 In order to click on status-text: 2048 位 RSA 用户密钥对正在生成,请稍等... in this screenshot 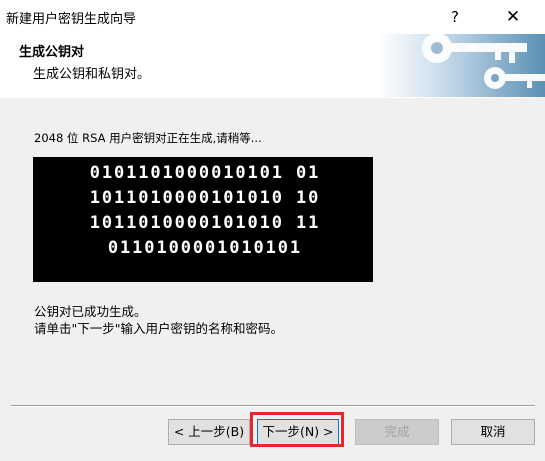, I will do `click(148, 138)`.